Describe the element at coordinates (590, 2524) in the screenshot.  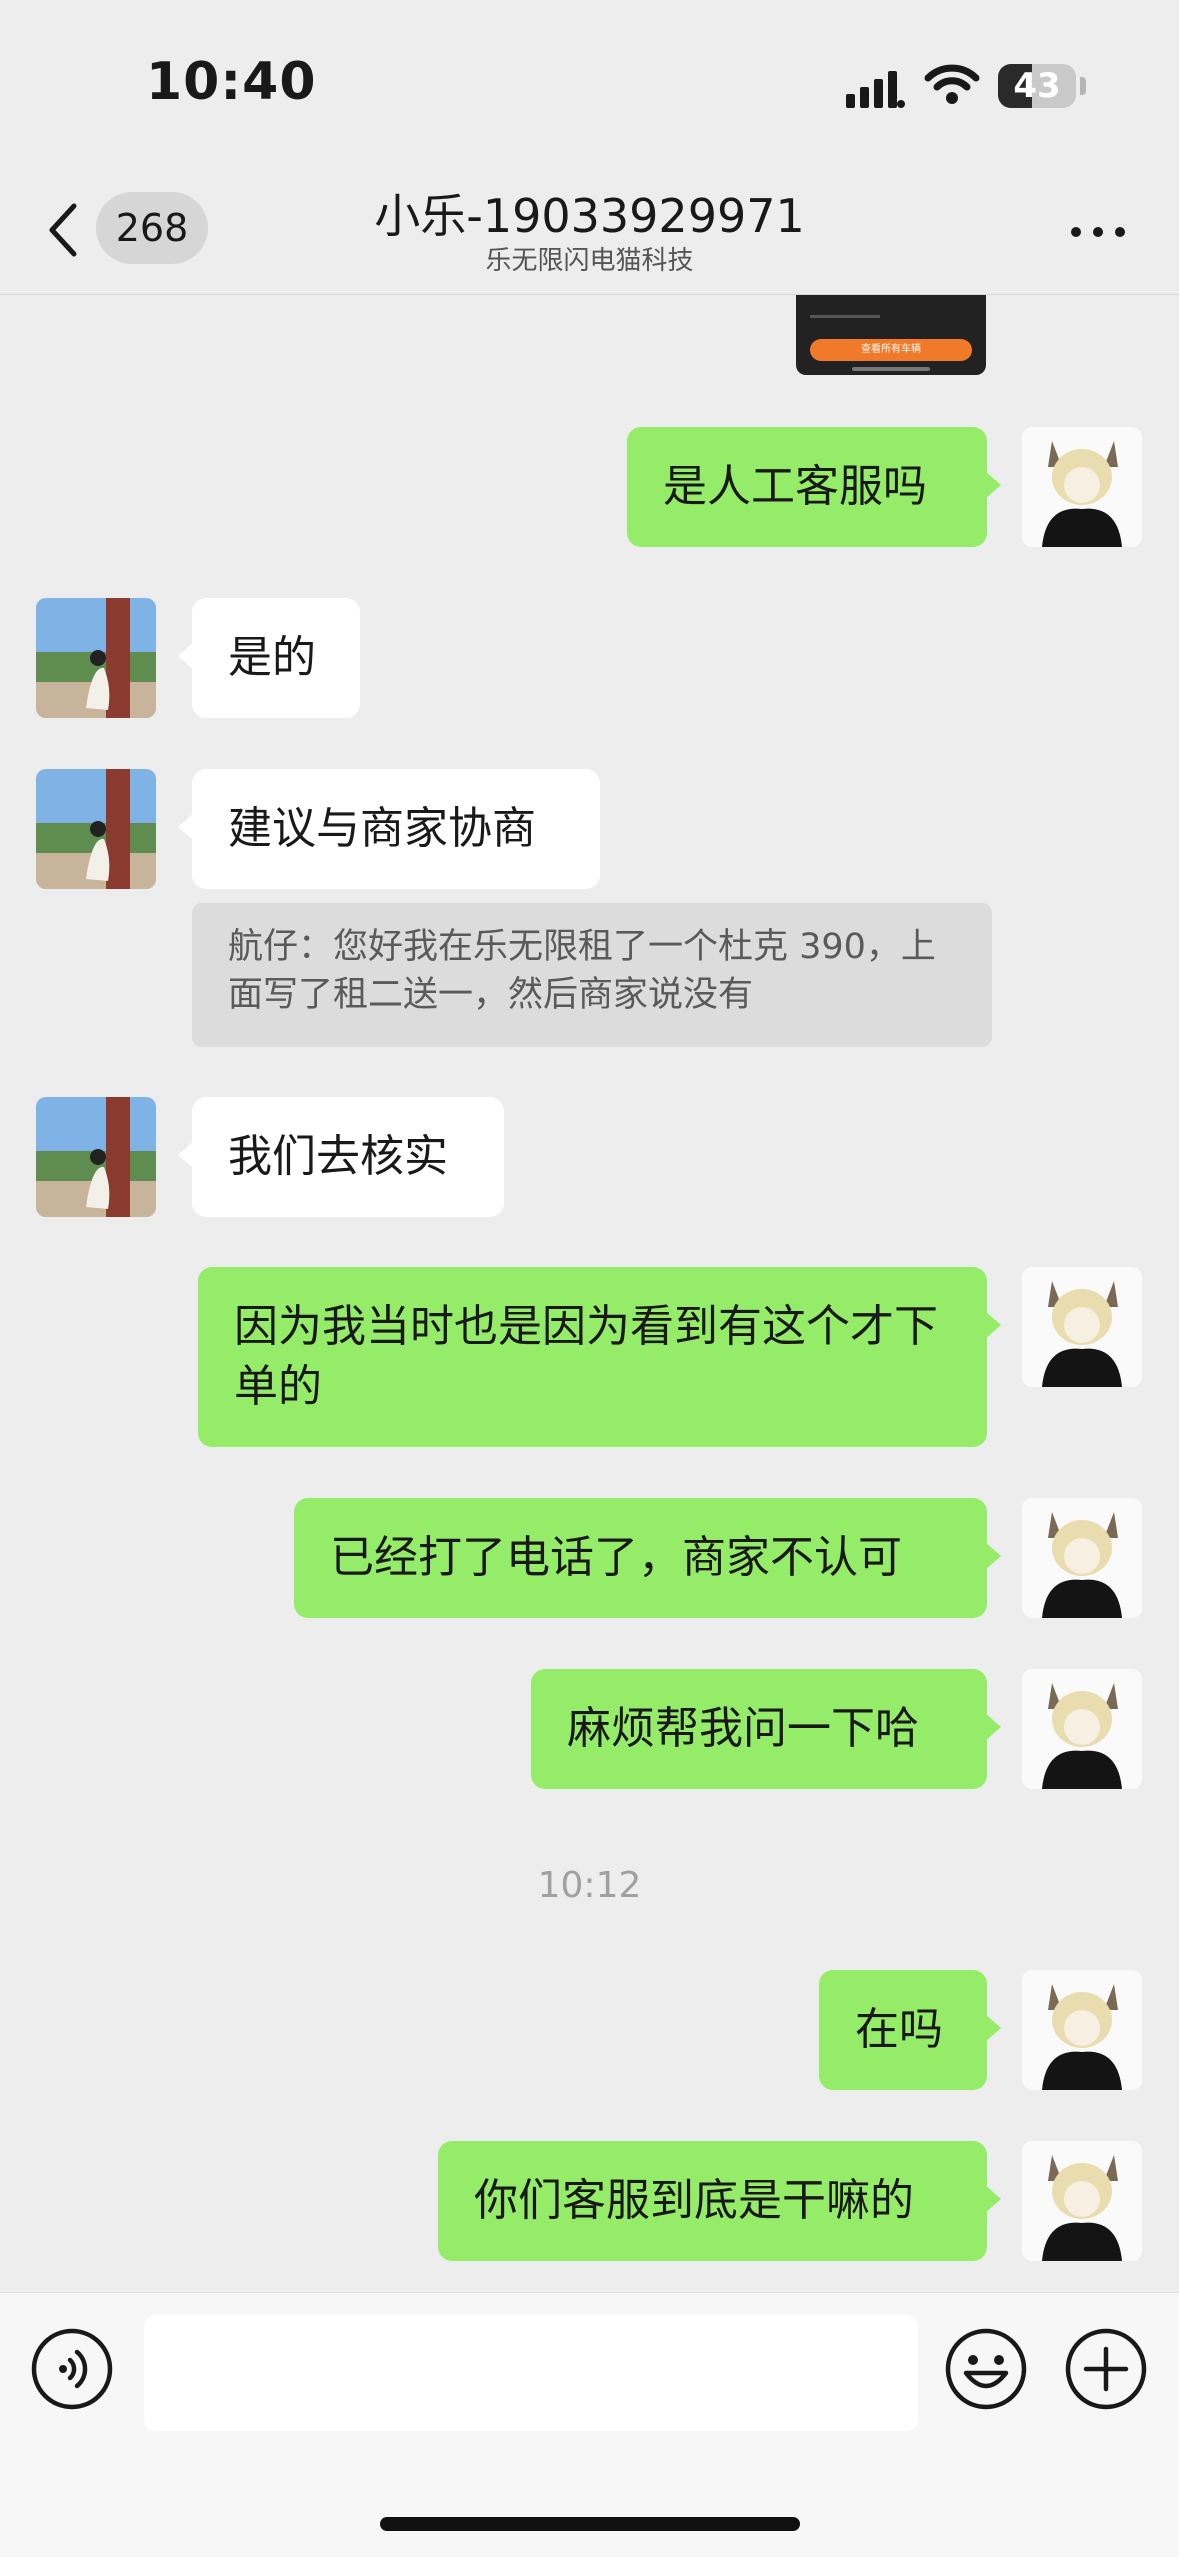
I see `home-indicator` at that location.